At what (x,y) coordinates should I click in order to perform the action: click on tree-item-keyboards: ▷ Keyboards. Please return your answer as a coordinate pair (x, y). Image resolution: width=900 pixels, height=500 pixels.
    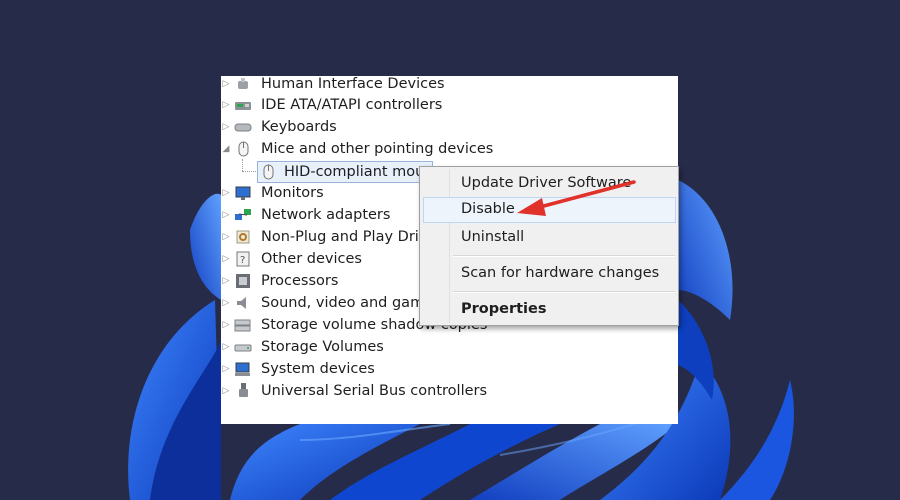
    Looking at the image, I should click on (449, 127).